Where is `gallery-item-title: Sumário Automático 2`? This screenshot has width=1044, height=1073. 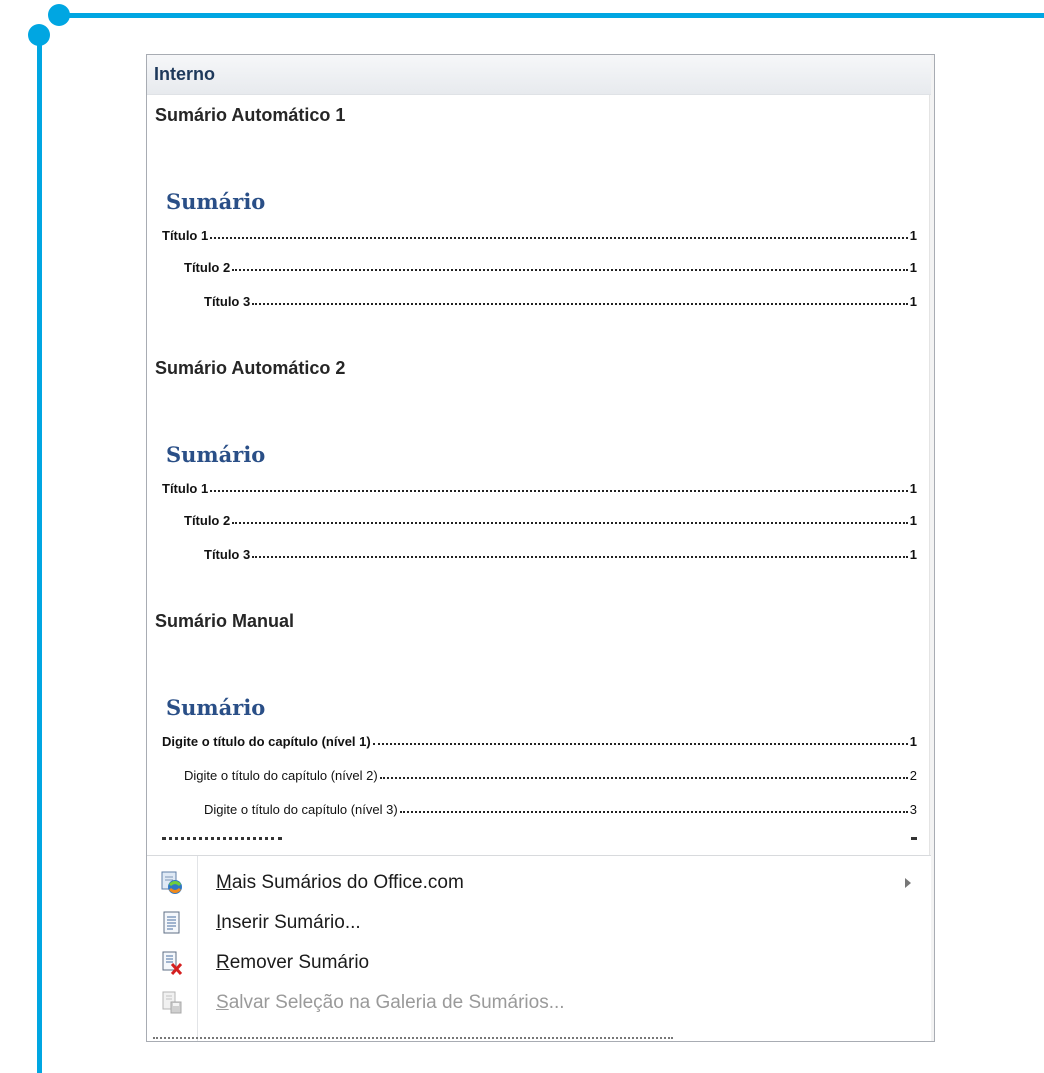
gallery-item-title: Sumário Automático 2 is located at coordinates (250, 368).